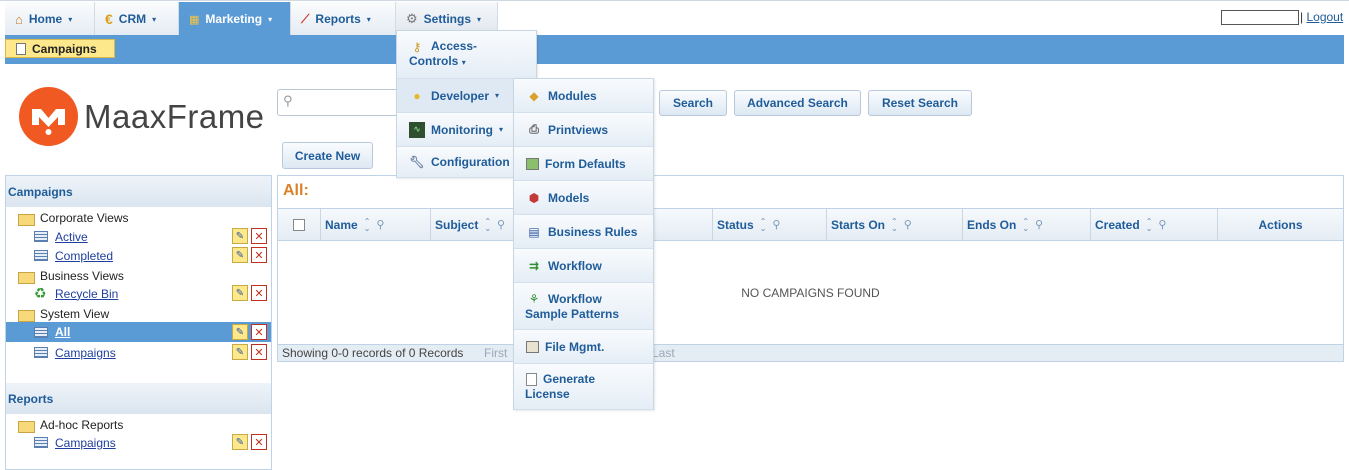  Describe the element at coordinates (138, 255) in the screenshot. I see `tree-item-completed: Completed ✎ ✕` at that location.